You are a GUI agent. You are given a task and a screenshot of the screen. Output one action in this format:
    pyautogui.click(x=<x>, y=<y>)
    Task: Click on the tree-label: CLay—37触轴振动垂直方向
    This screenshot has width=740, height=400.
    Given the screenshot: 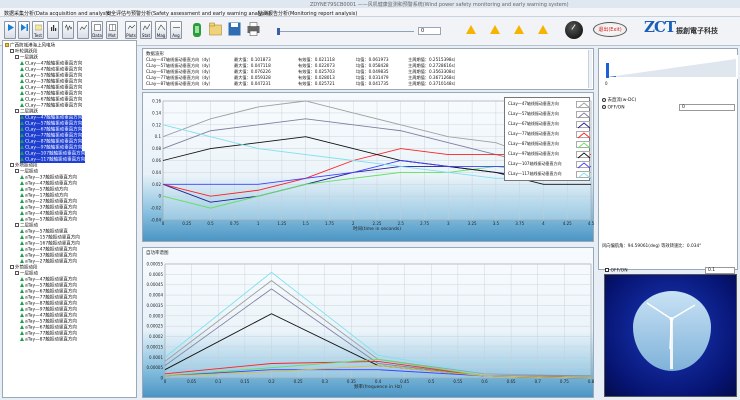 What is the action you would take?
    pyautogui.click(x=54, y=82)
    